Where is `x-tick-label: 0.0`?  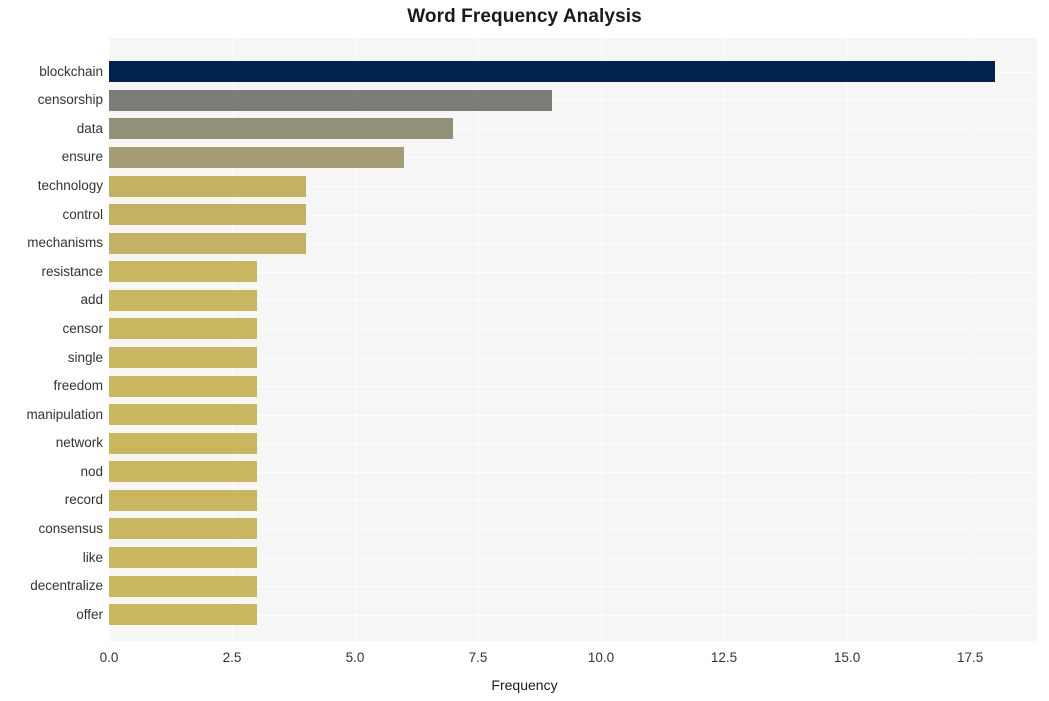
x-tick-label: 0.0 is located at coordinates (109, 657).